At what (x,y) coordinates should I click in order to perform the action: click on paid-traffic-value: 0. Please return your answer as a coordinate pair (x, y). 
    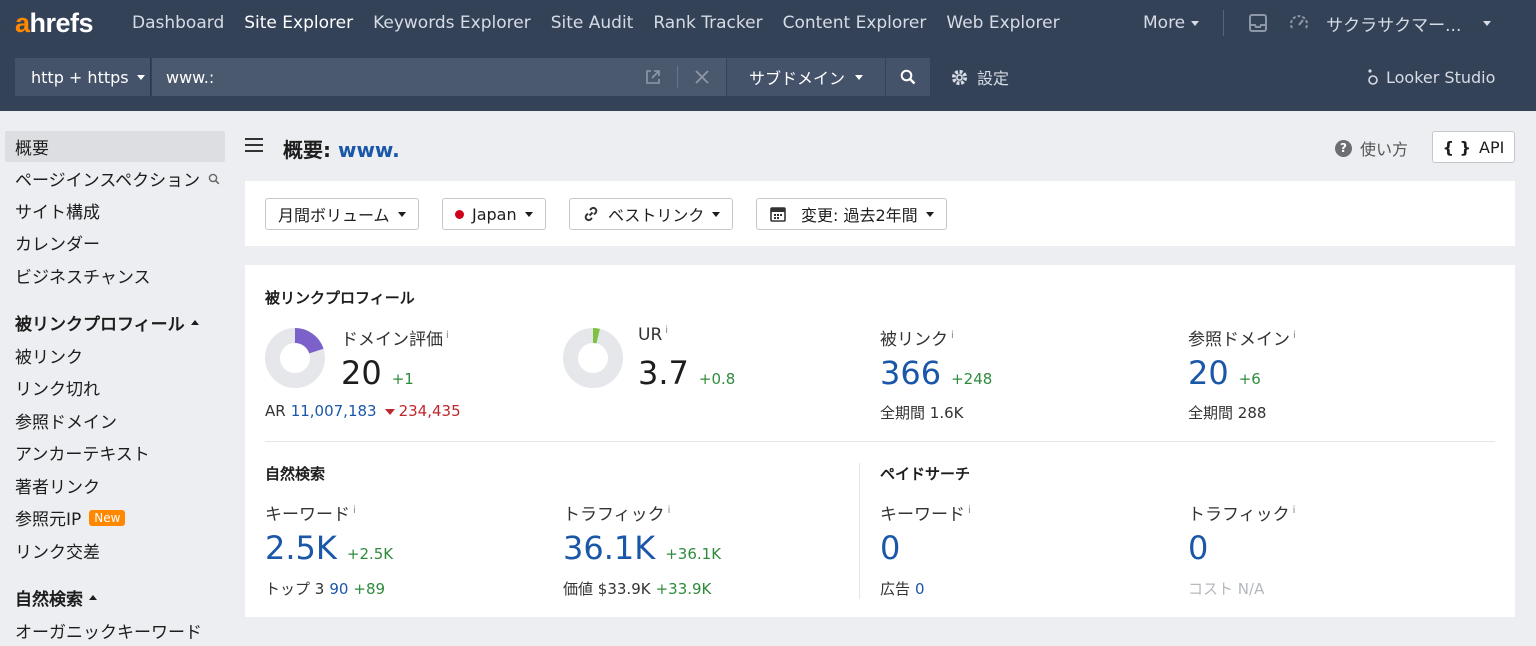
    Looking at the image, I should click on (1198, 548).